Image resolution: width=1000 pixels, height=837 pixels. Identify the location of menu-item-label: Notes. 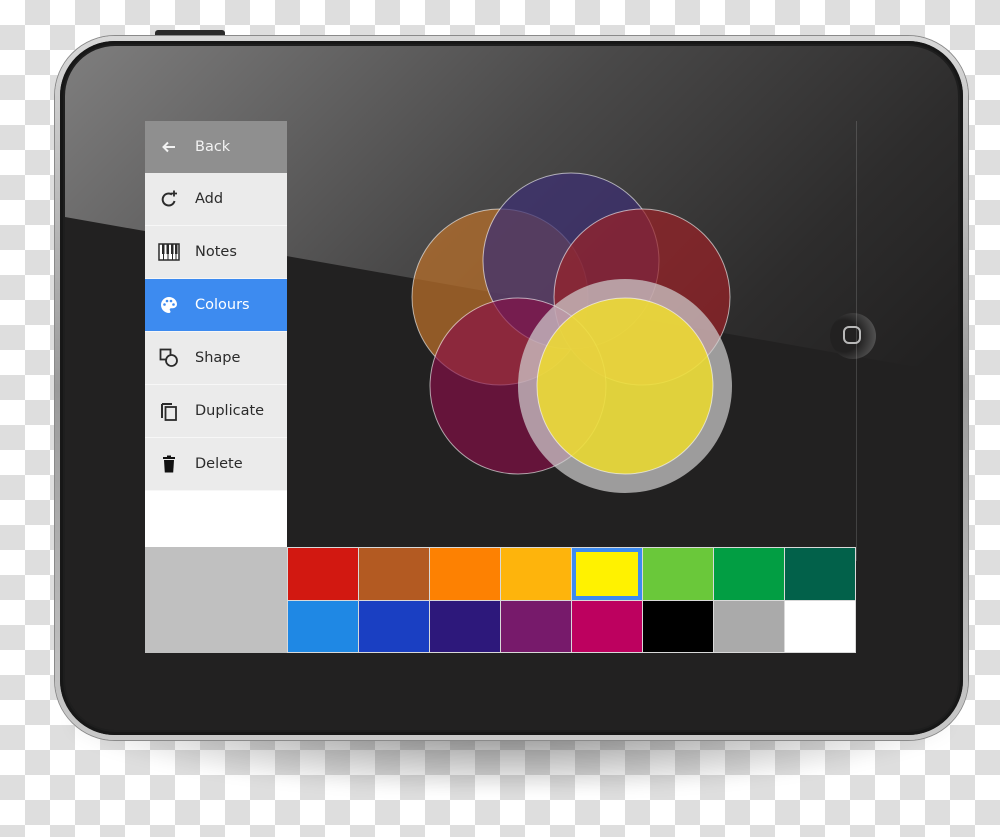
(216, 252).